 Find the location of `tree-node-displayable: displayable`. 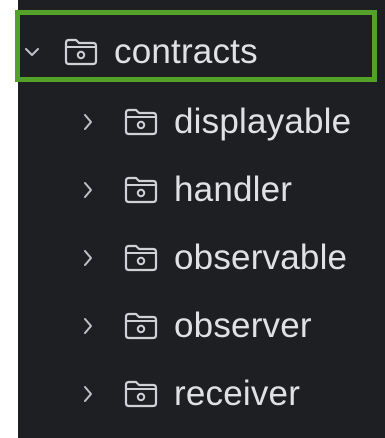

tree-node-displayable: displayable is located at coordinates (201, 122).